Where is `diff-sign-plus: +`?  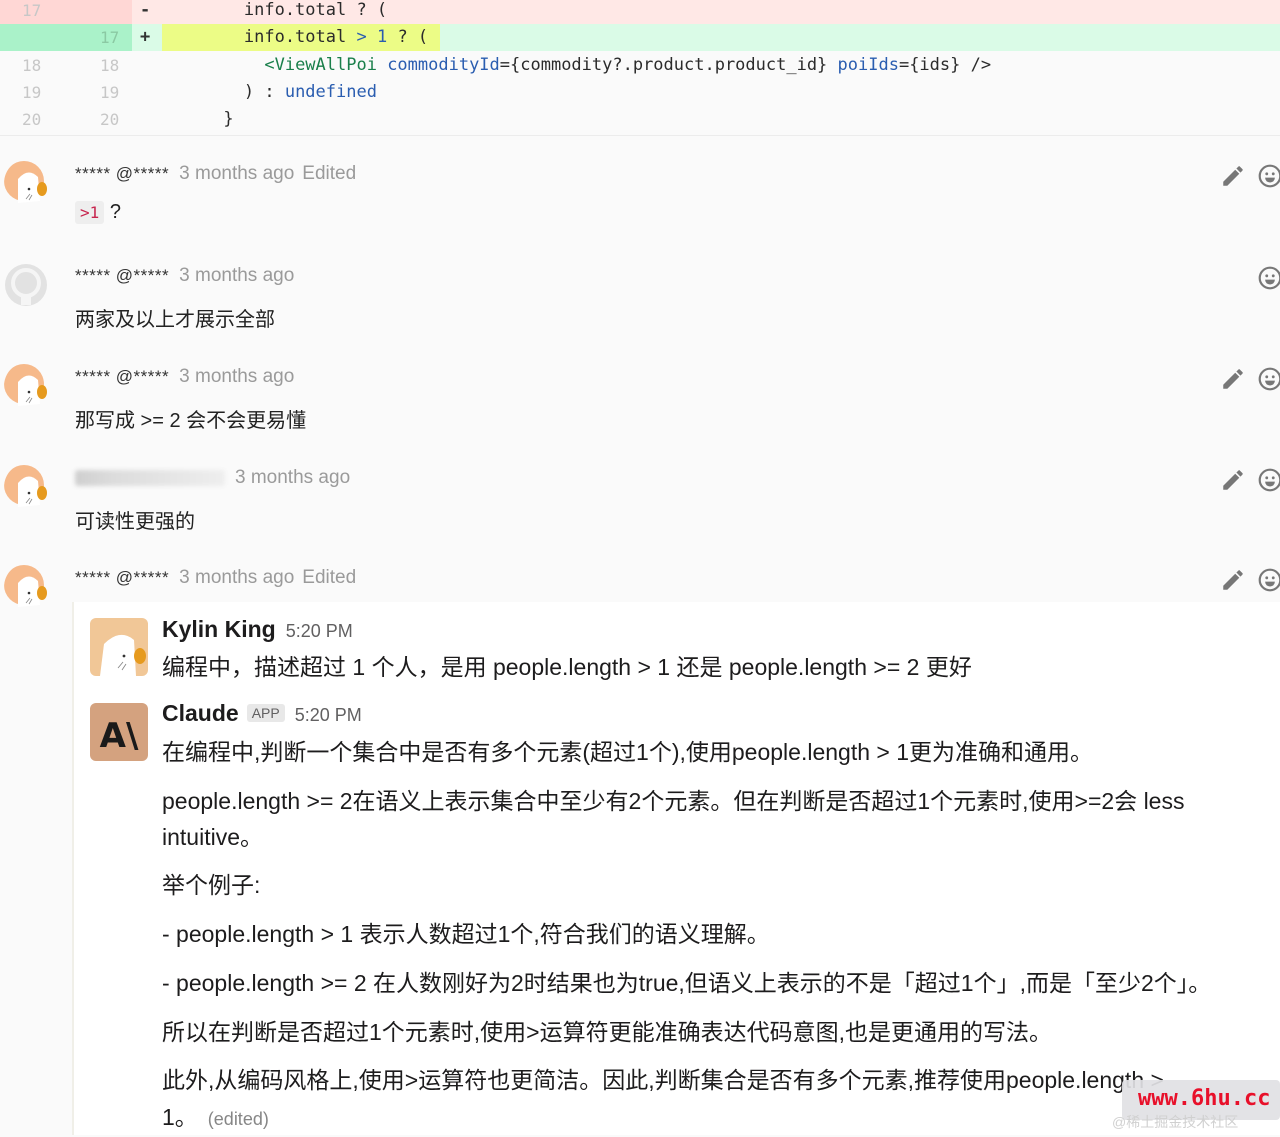 diff-sign-plus: + is located at coordinates (145, 37).